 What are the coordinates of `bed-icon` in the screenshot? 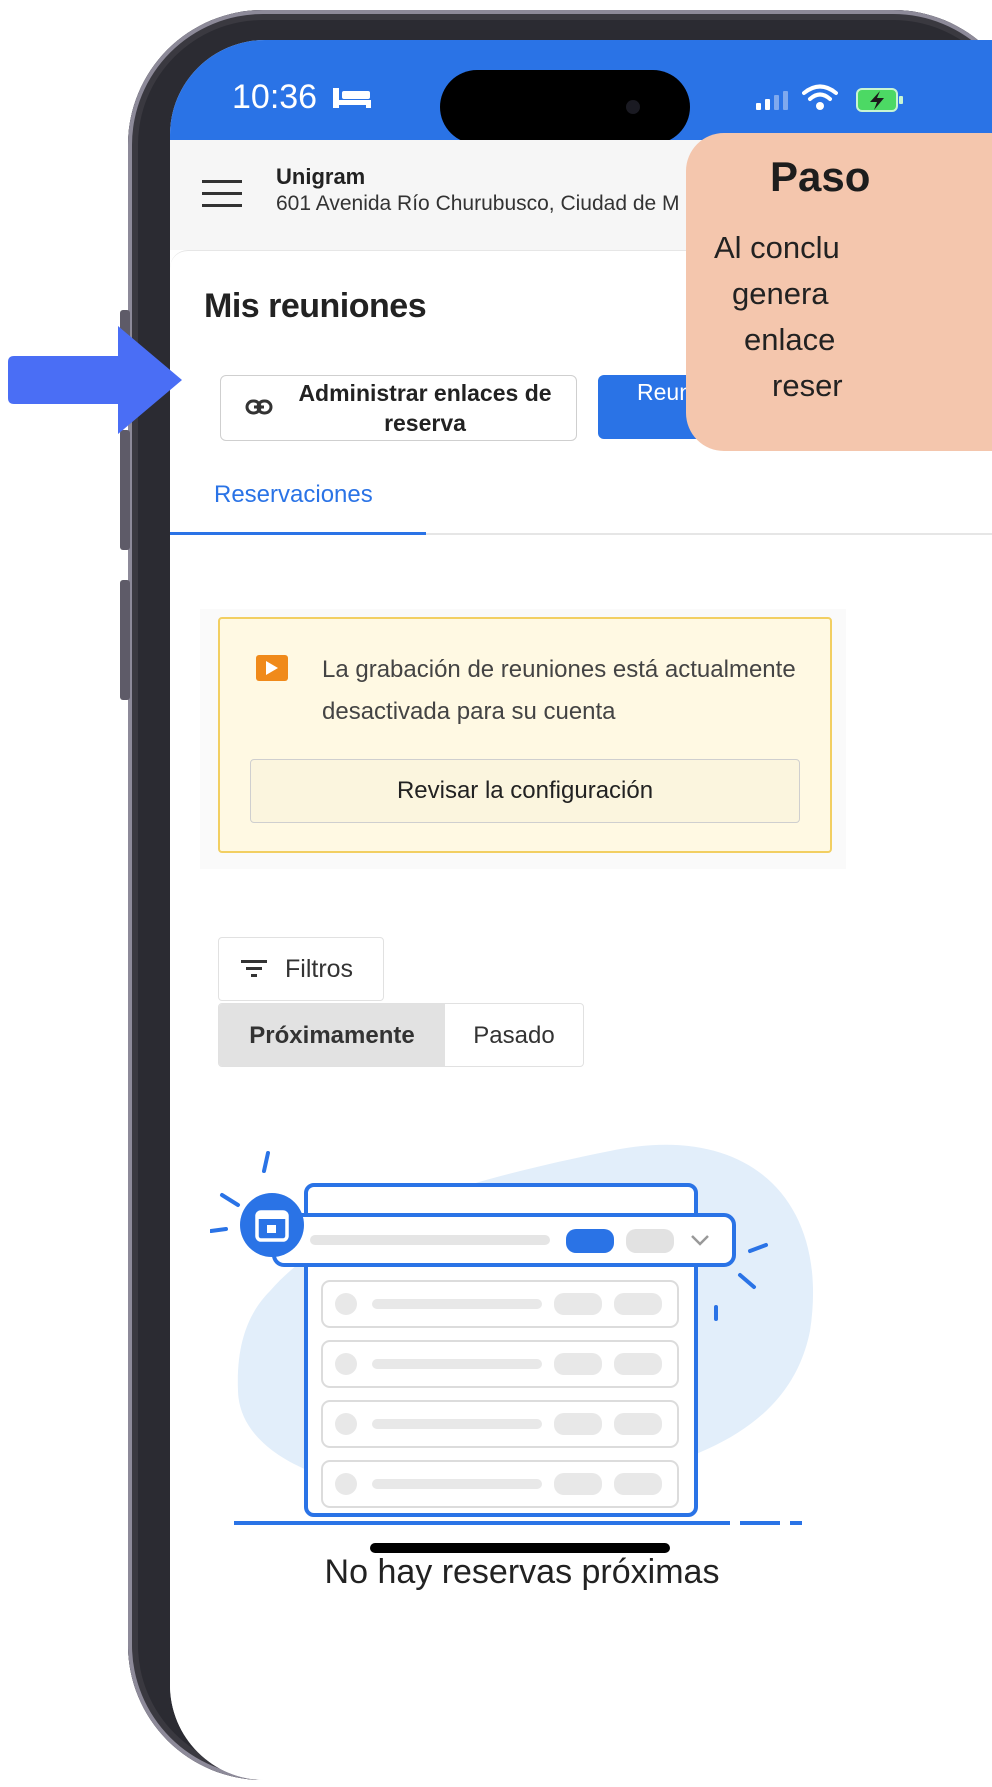 It's located at (352, 98).